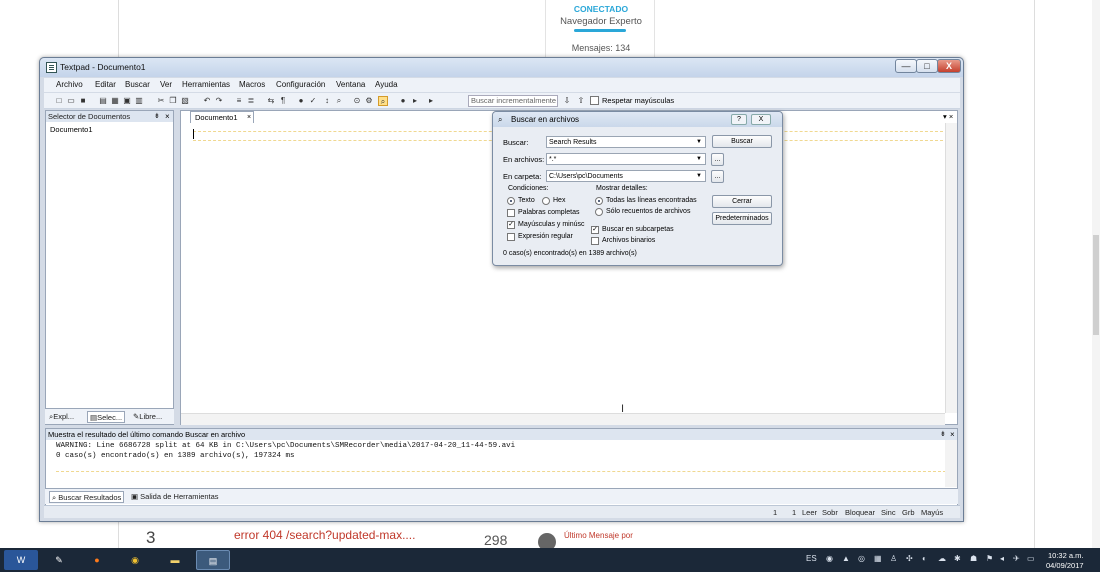 Image resolution: width=1100 pixels, height=572 pixels. I want to click on thread-last-message: Último Mensaje por, so click(598, 535).